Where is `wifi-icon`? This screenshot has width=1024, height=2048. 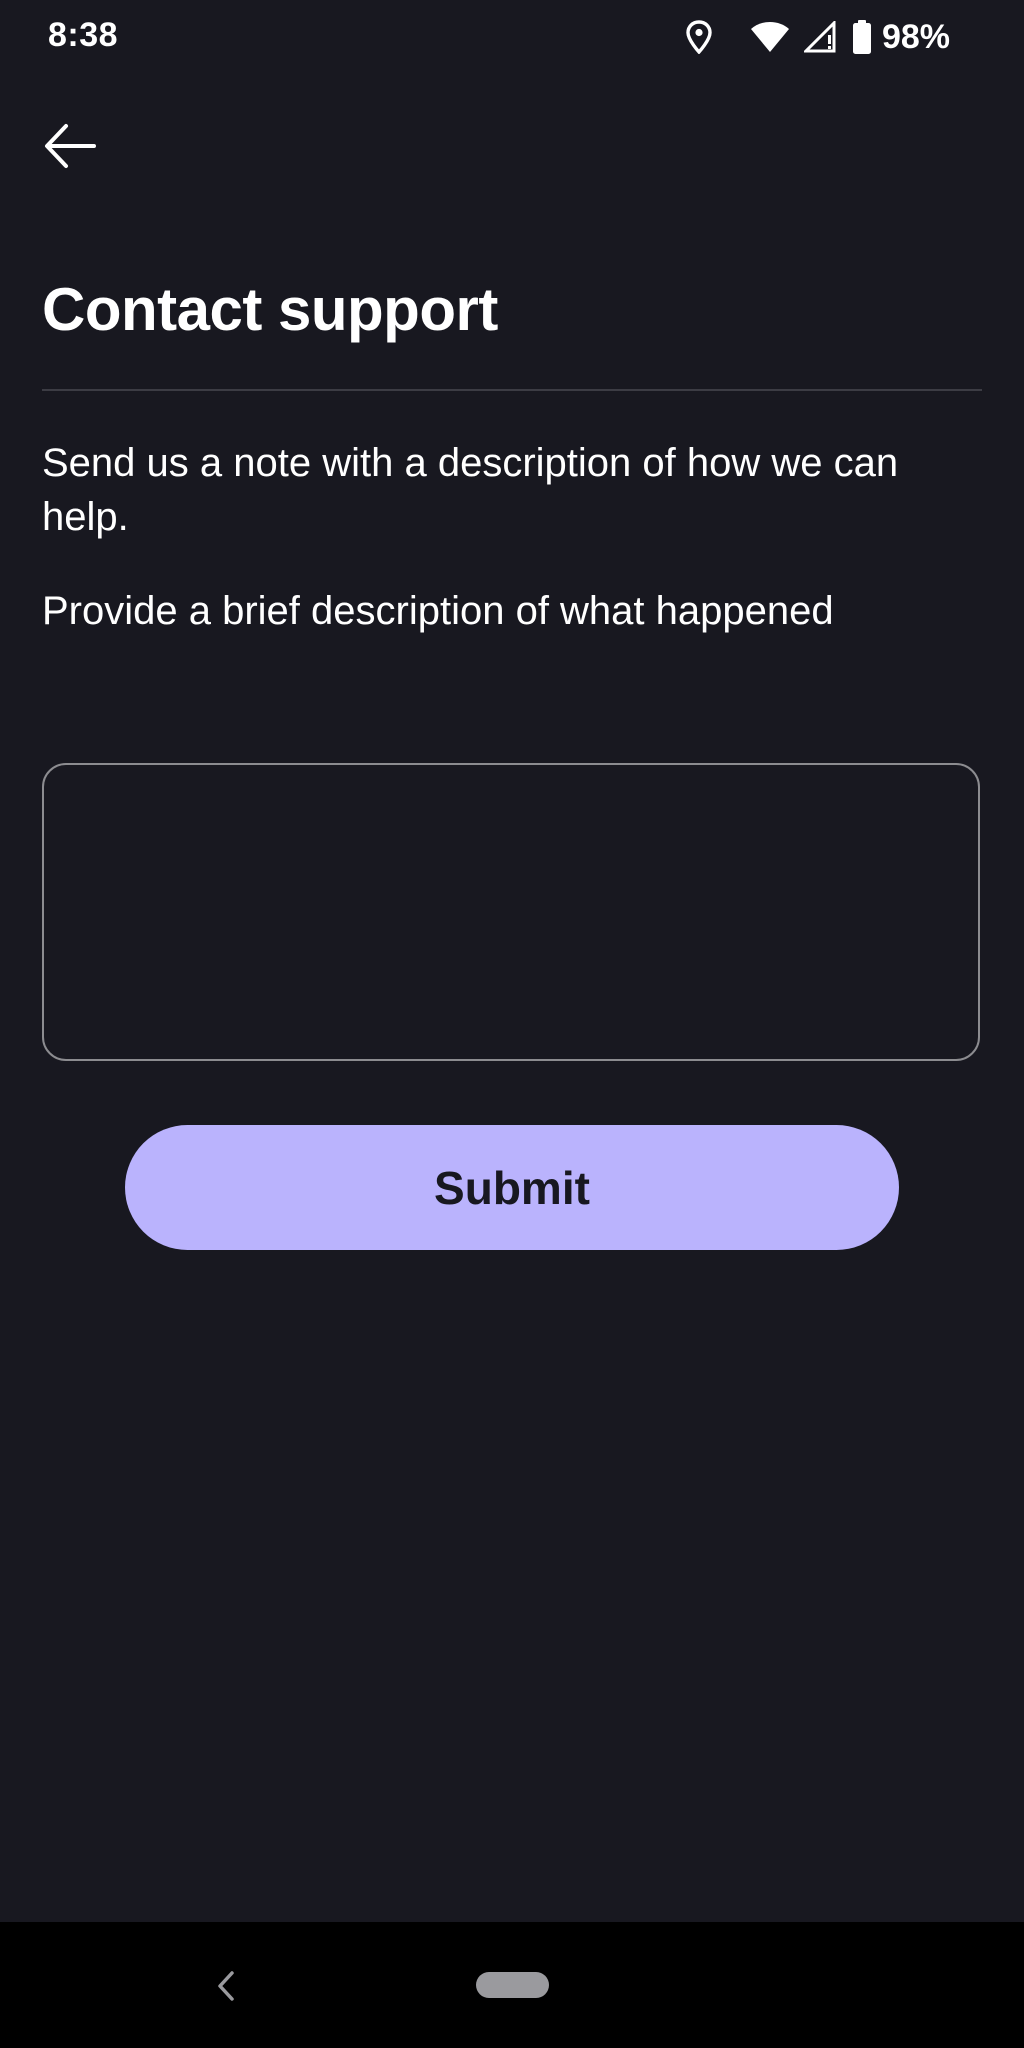 wifi-icon is located at coordinates (770, 37).